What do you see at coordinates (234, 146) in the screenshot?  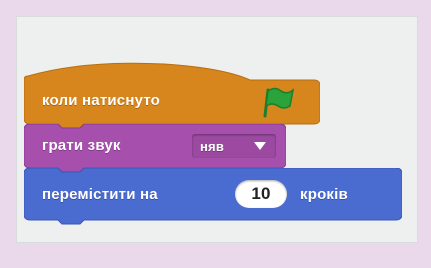 I see `sound-dropdown: няв` at bounding box center [234, 146].